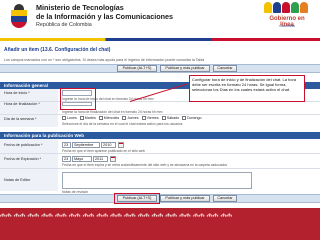 Image resolution: width=320 pixels, height=240 pixels. What do you see at coordinates (17, 93) in the screenshot?
I see `start-time-label: Hora de inicio *` at bounding box center [17, 93].